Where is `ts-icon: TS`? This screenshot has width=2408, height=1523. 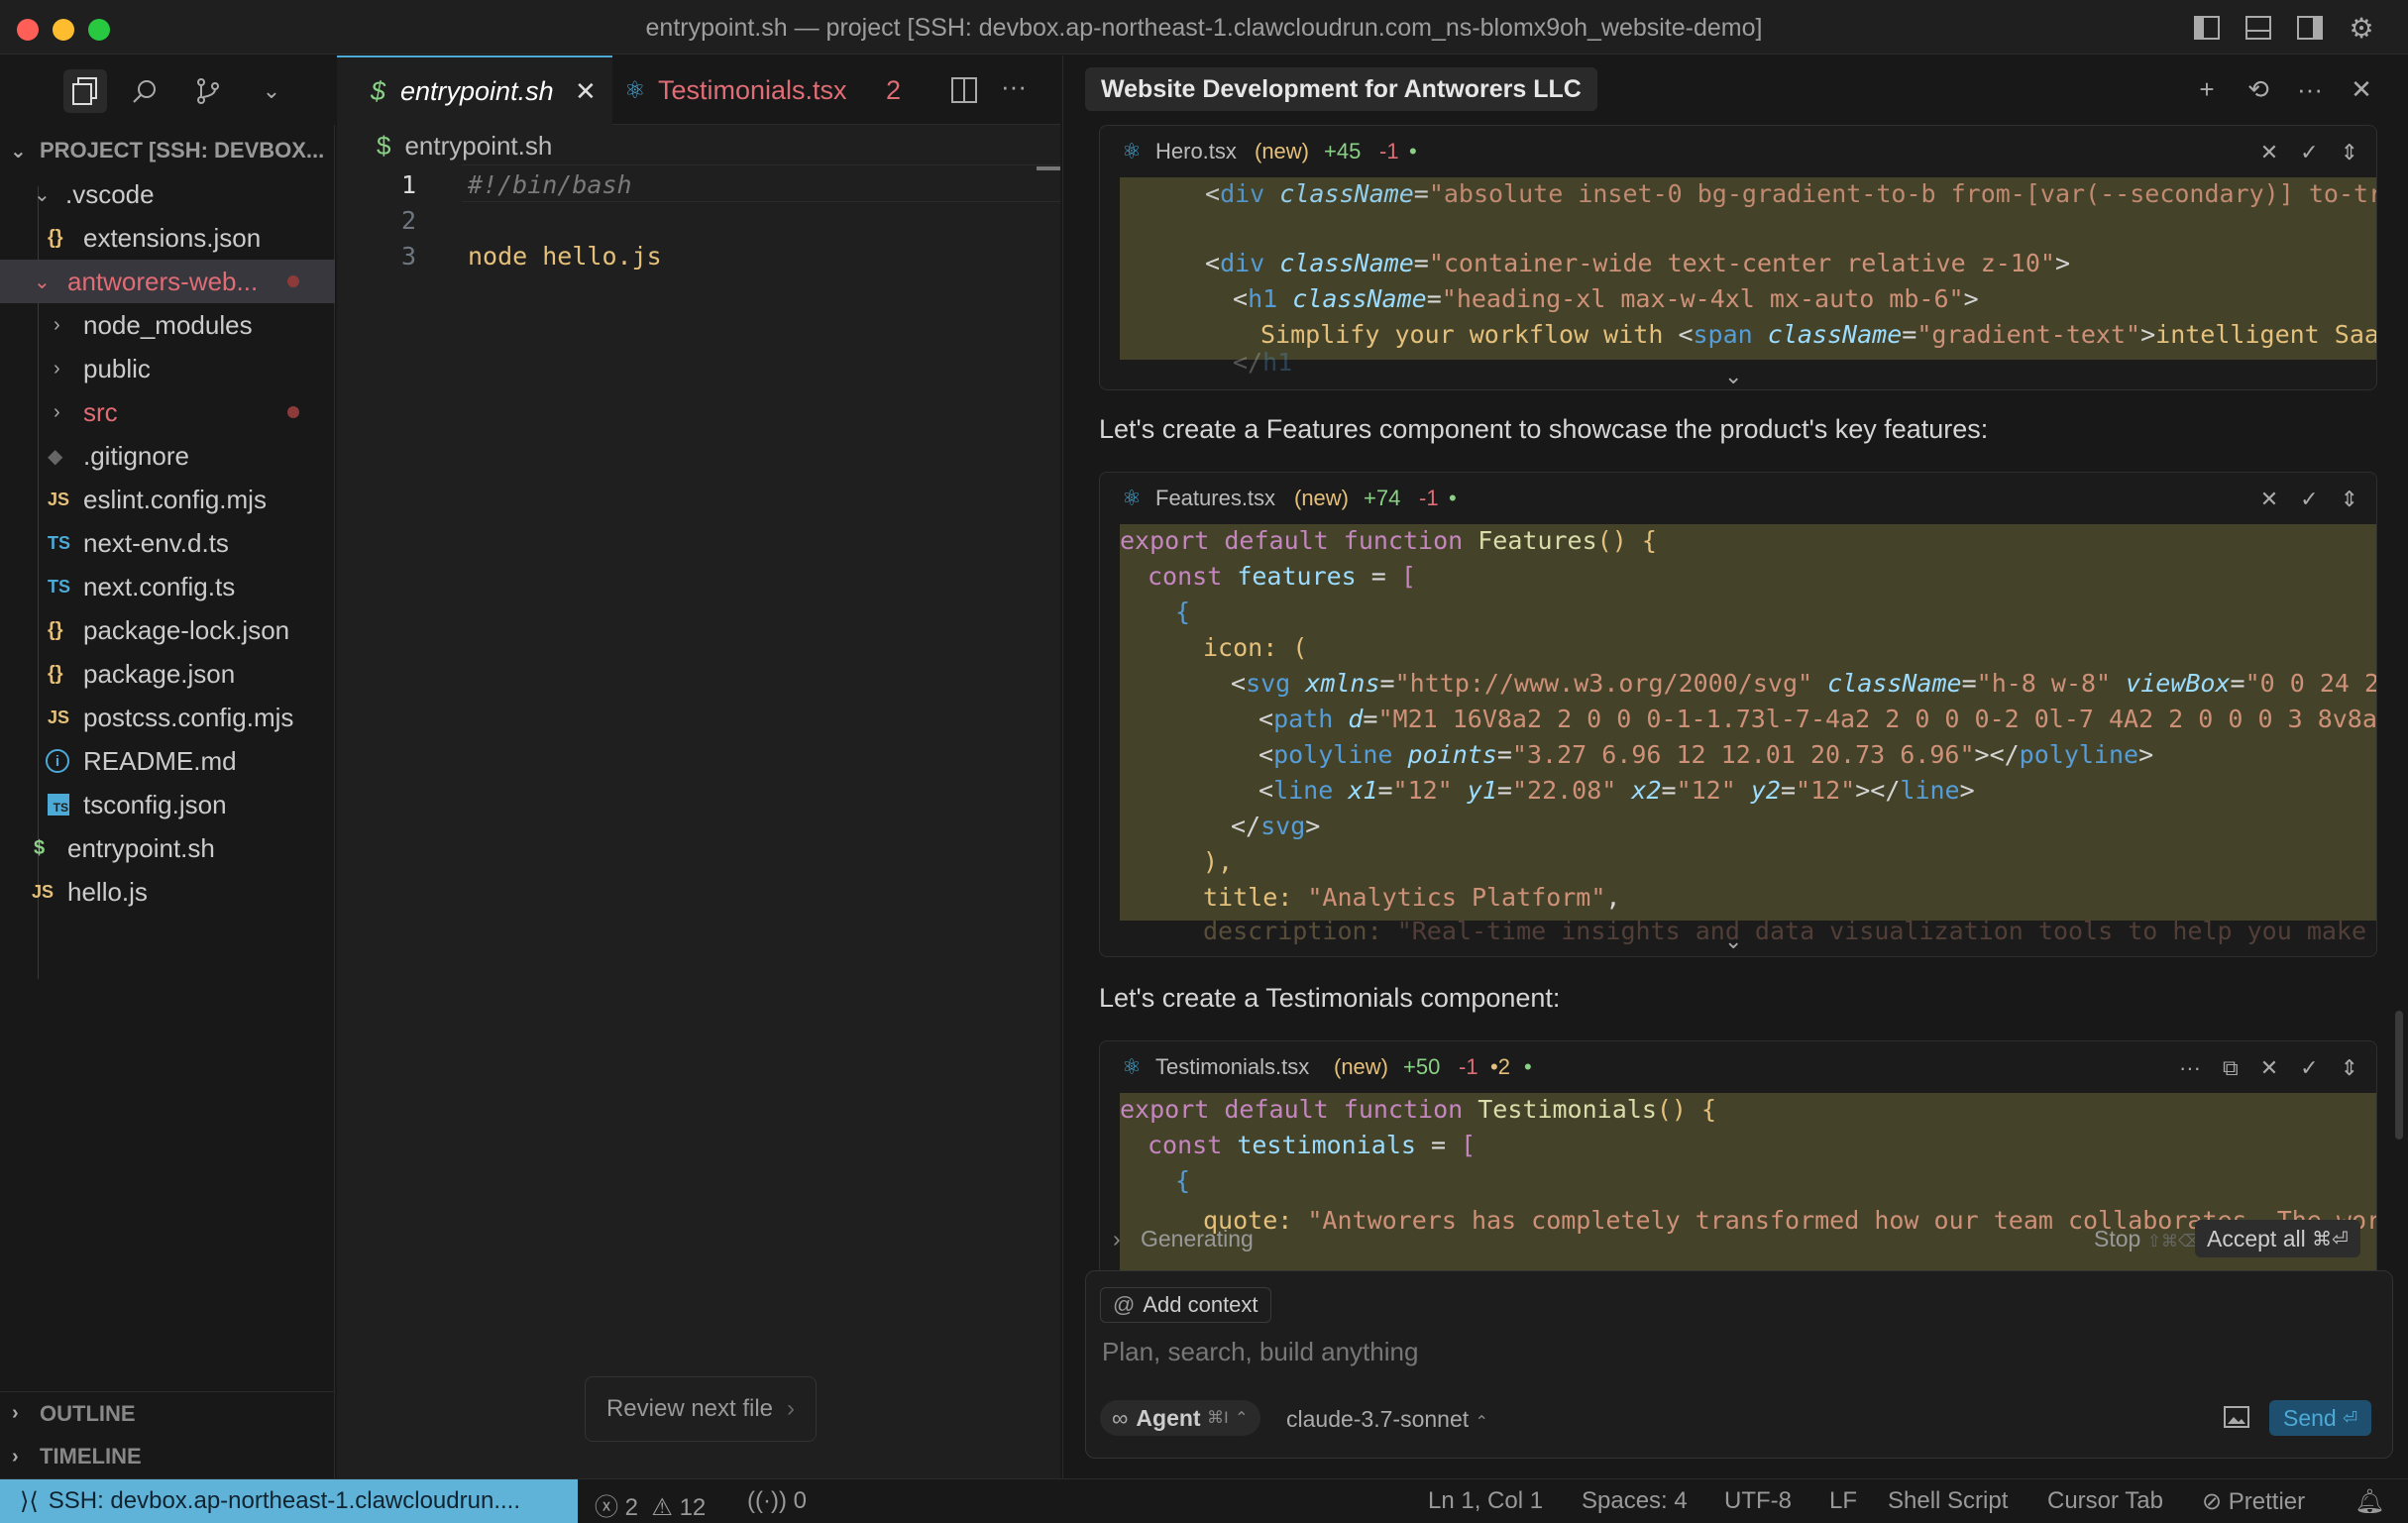
ts-icon: TS is located at coordinates (59, 542).